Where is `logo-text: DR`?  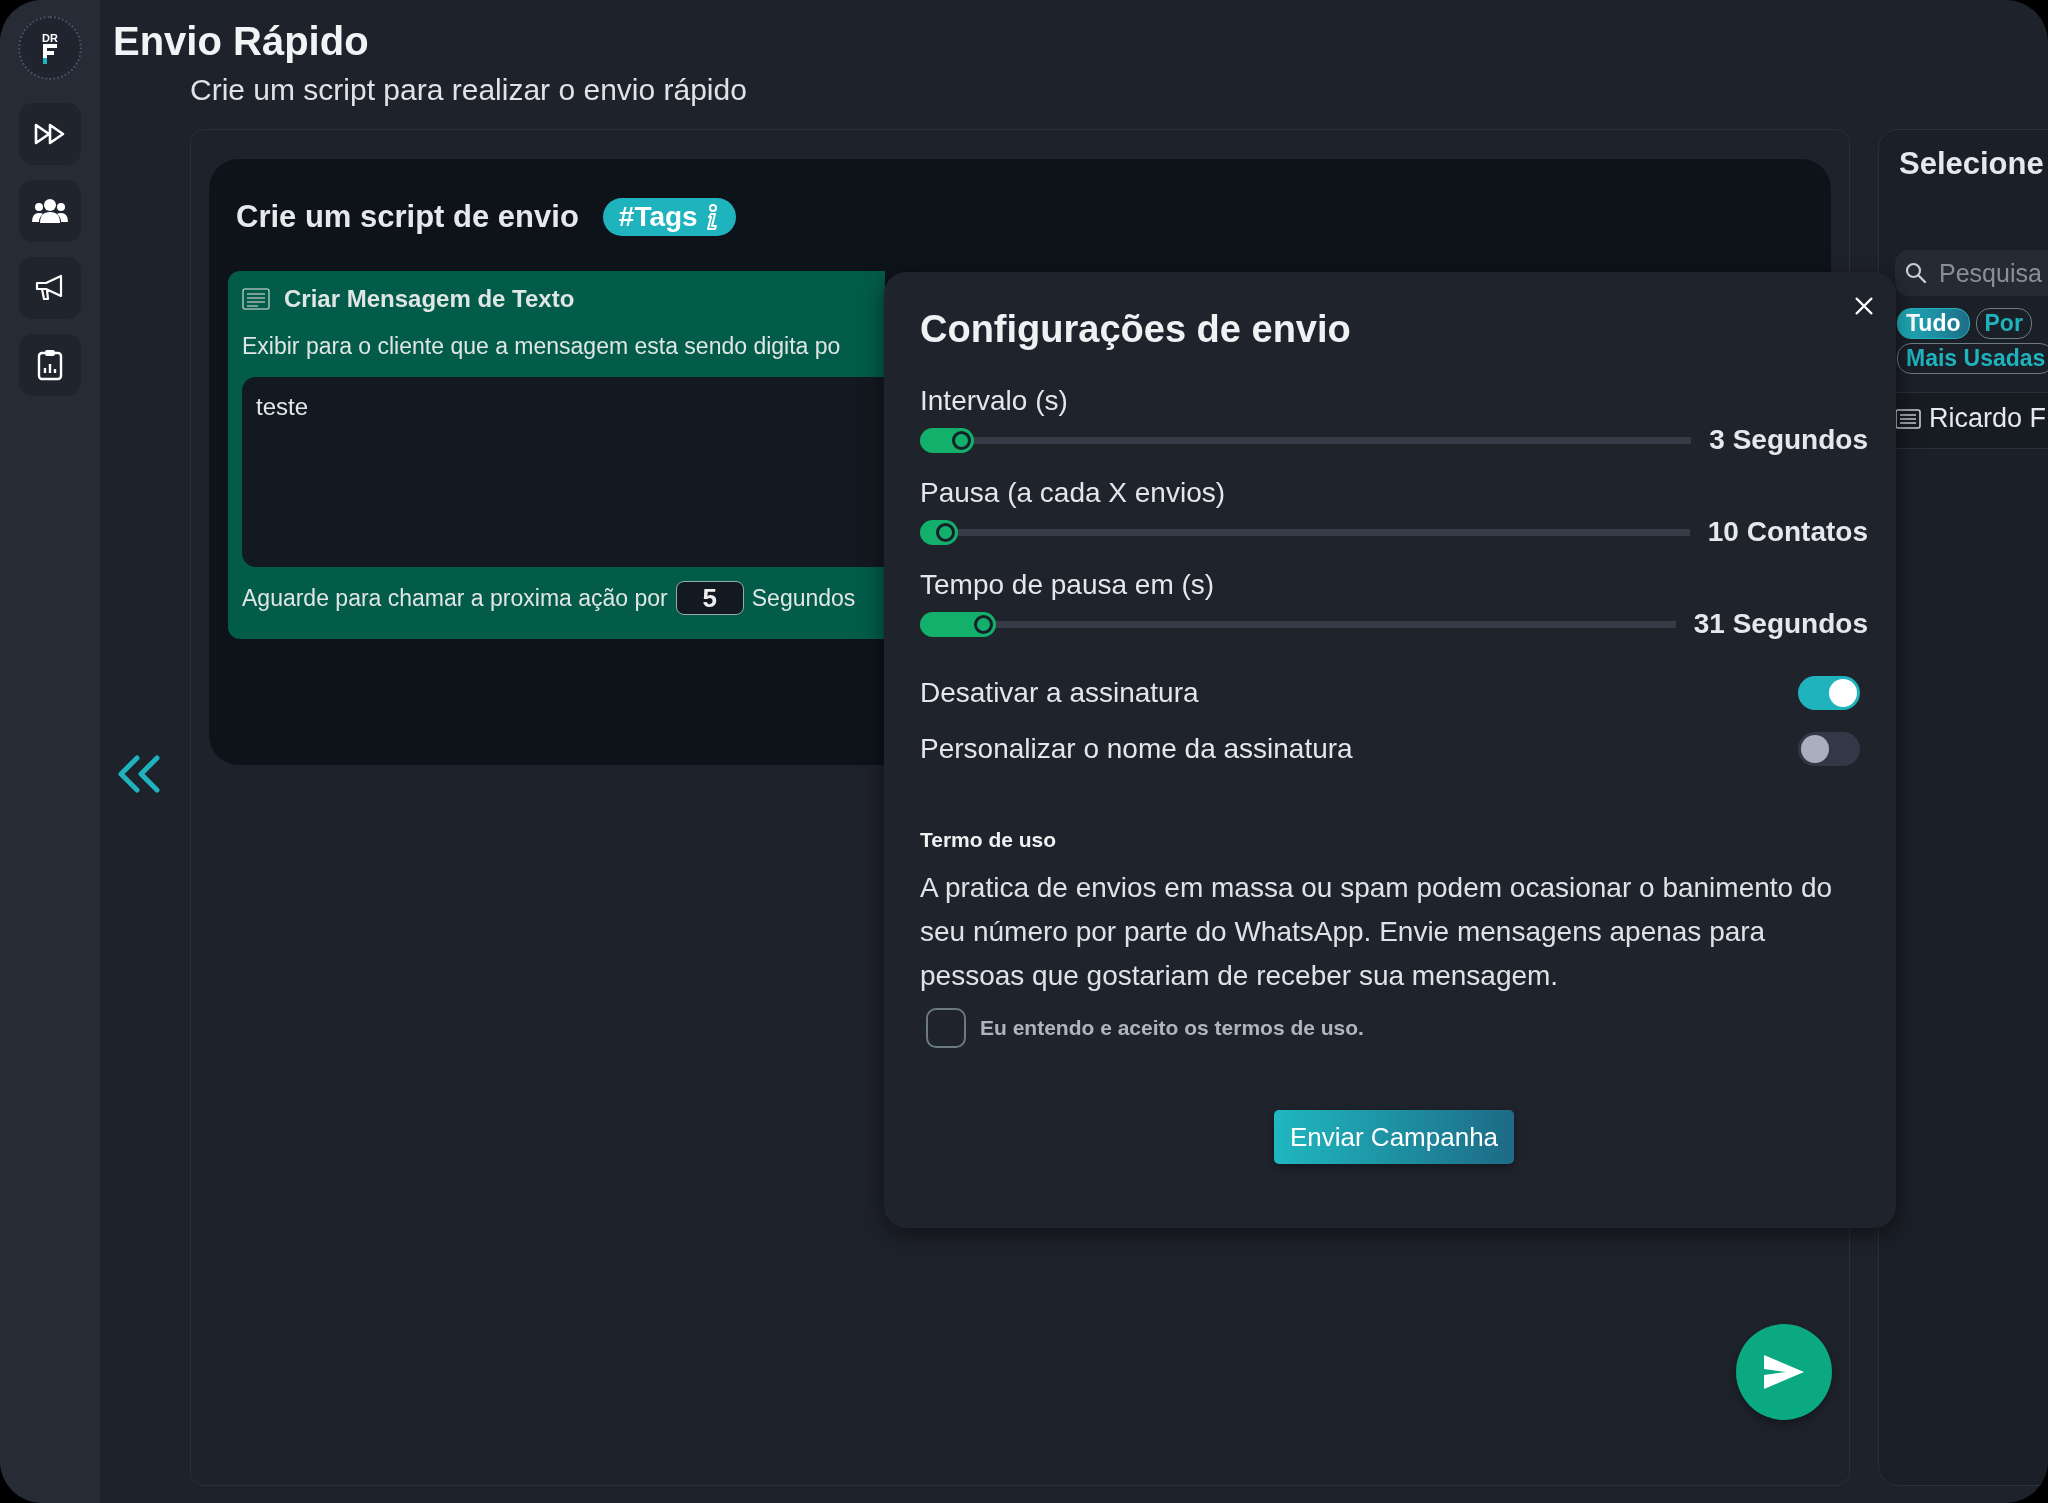 logo-text: DR is located at coordinates (50, 38).